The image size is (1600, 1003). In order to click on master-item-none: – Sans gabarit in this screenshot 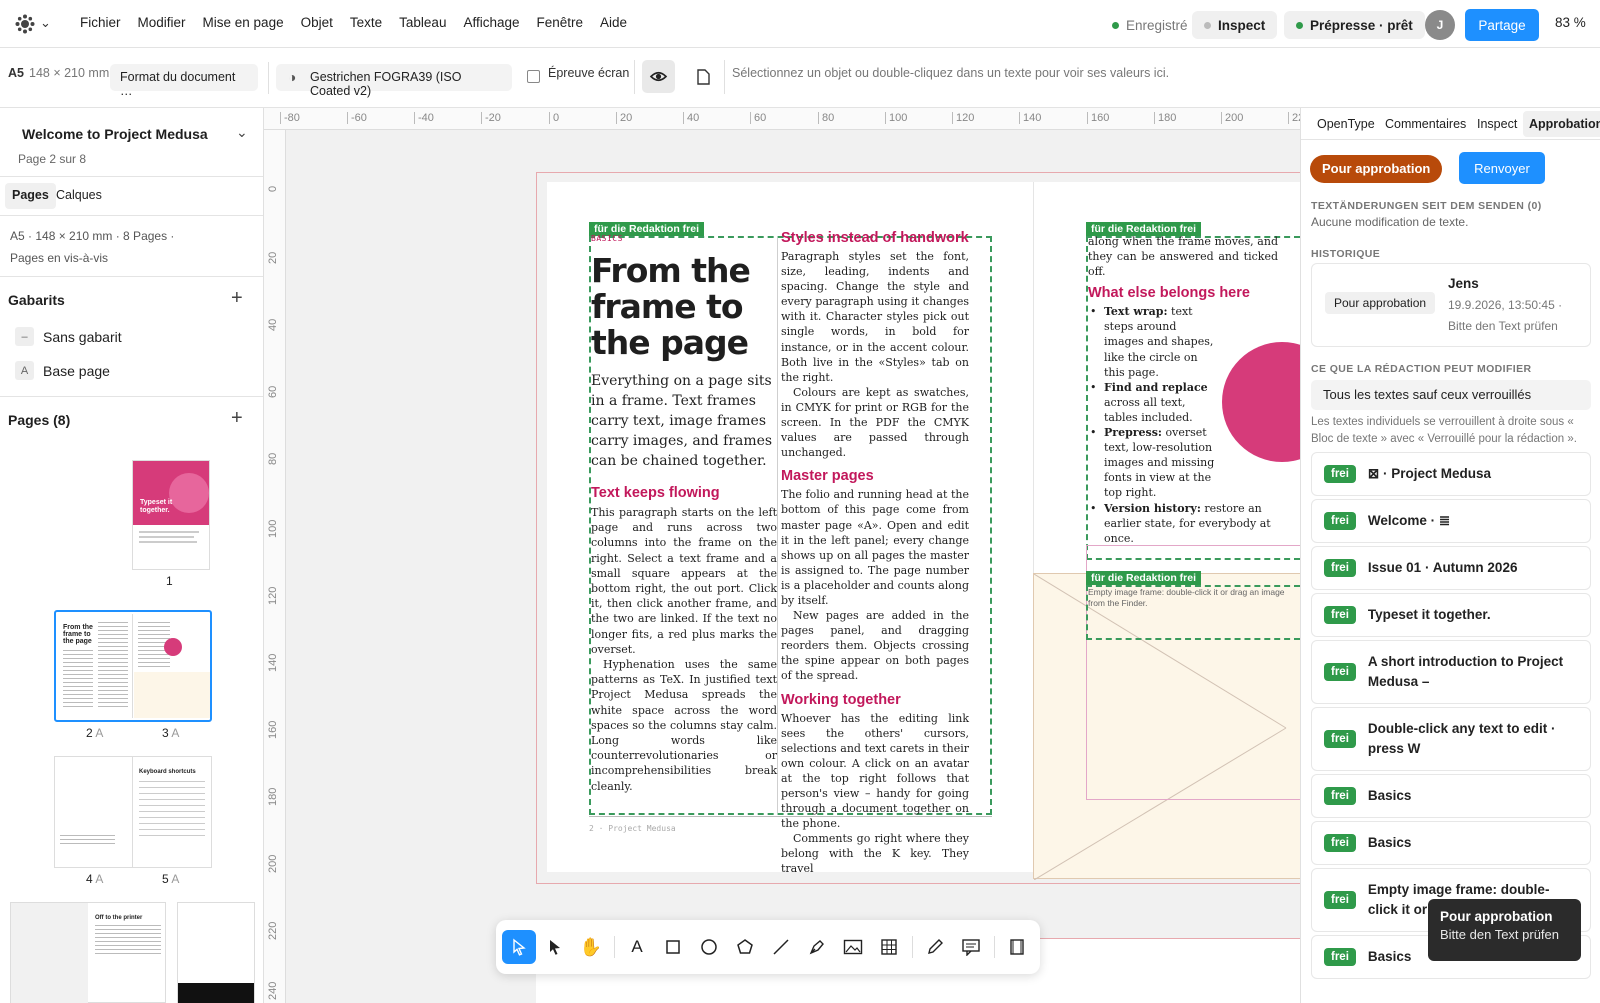, I will do `click(68, 336)`.